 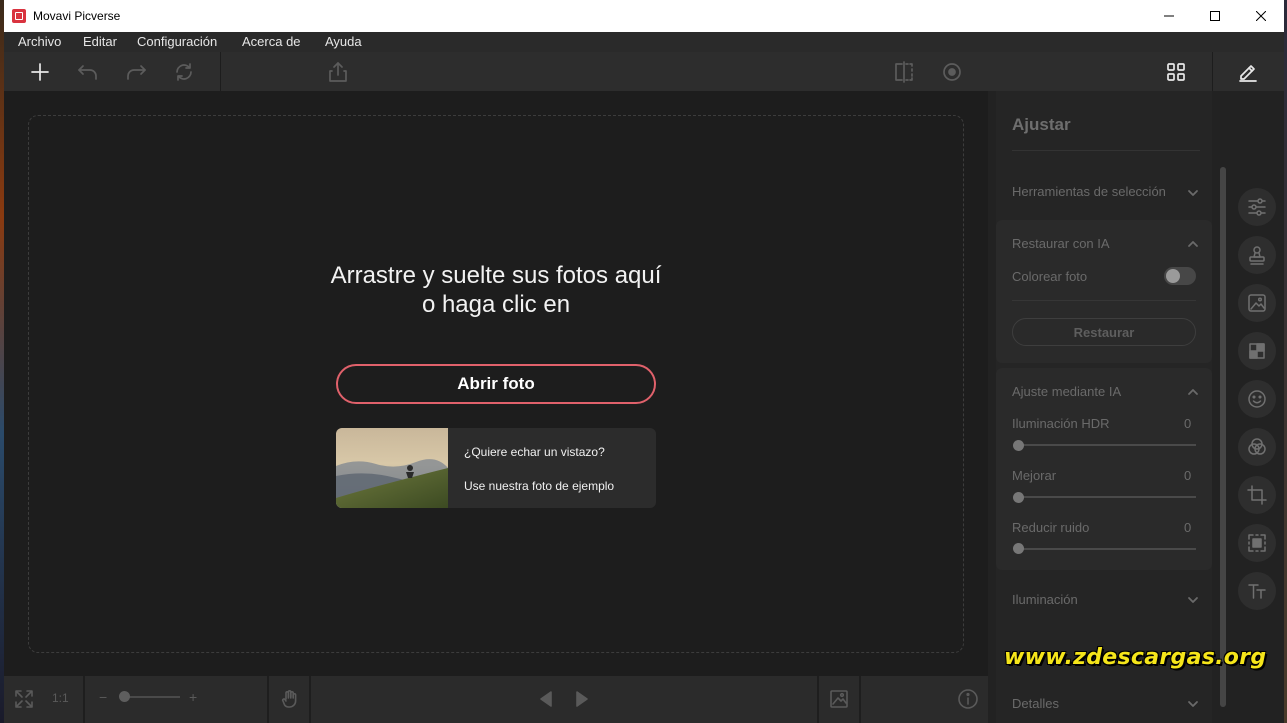 I want to click on previous-arrow-icon, so click(x=546, y=699).